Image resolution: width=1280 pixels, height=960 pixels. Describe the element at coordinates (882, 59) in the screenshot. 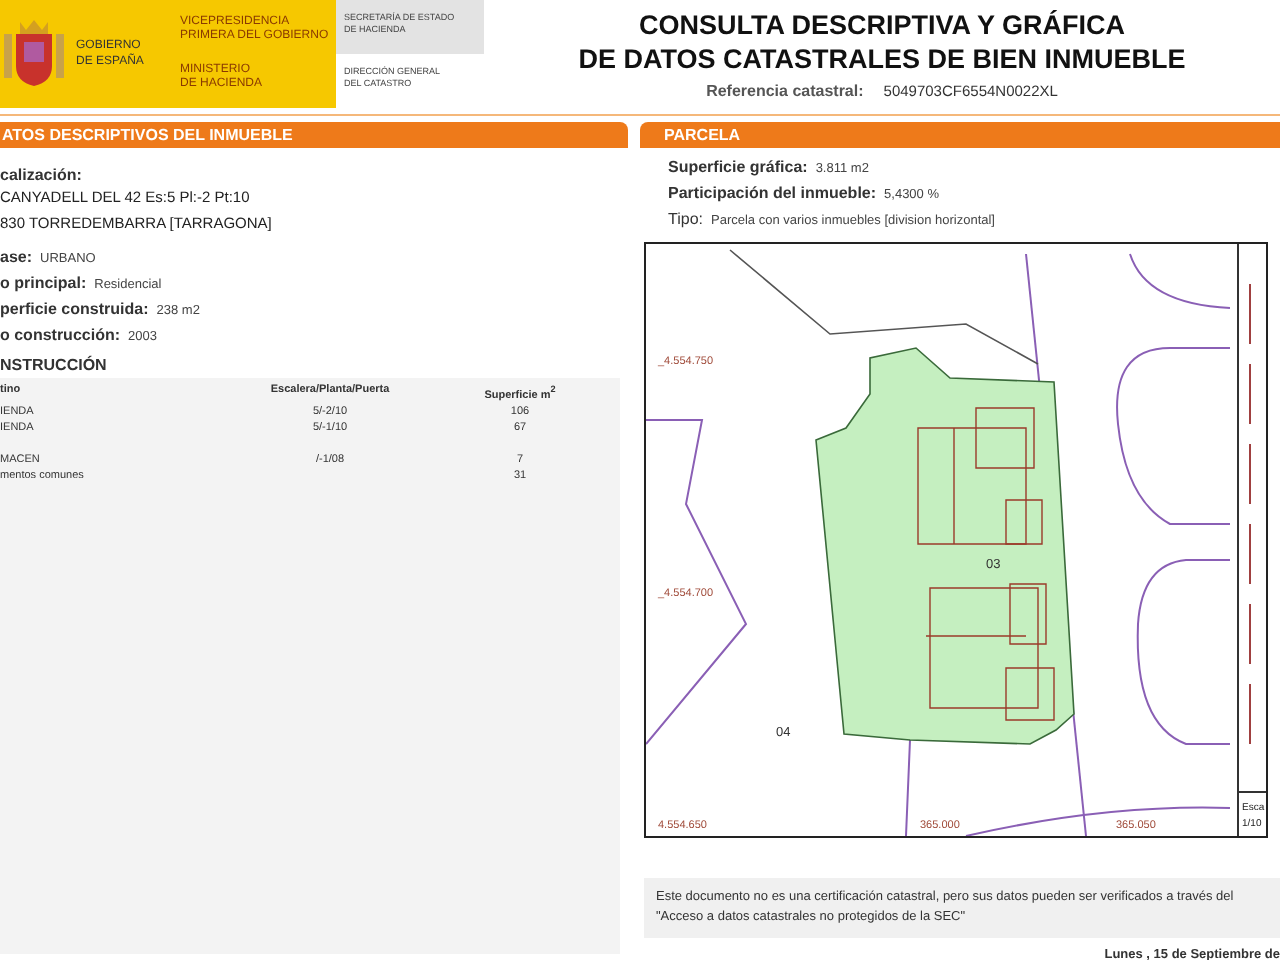

I see `document-title: DE DATOS CATASTRALES DE BIEN INMUEBLE` at that location.